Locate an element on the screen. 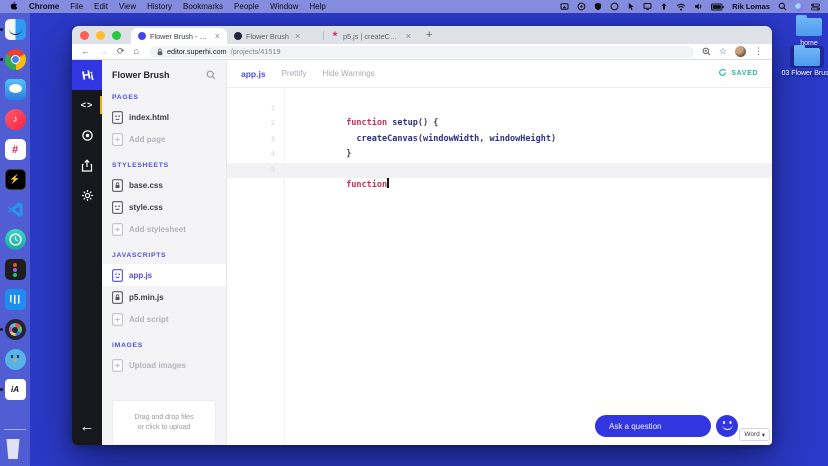  file-item-style-css: style.css is located at coordinates (164, 207).